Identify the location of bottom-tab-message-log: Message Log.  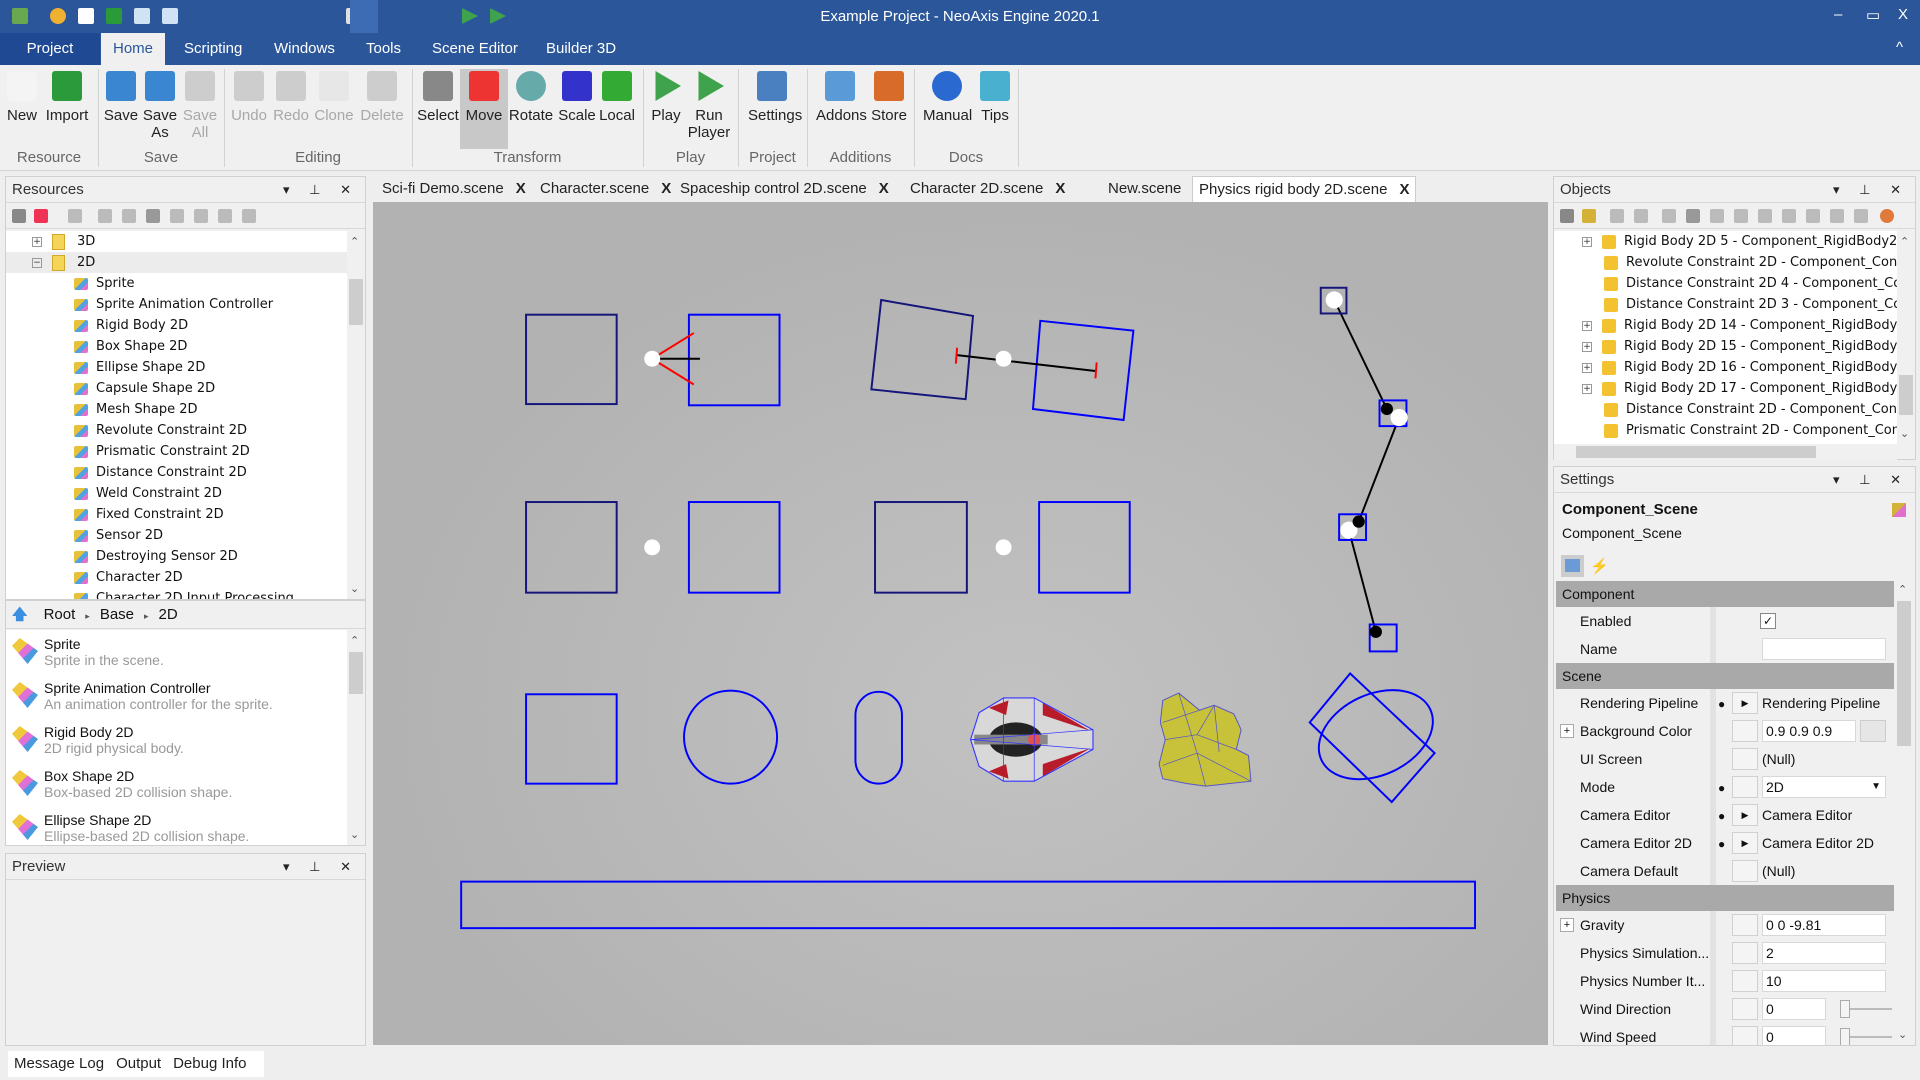
(59, 1063).